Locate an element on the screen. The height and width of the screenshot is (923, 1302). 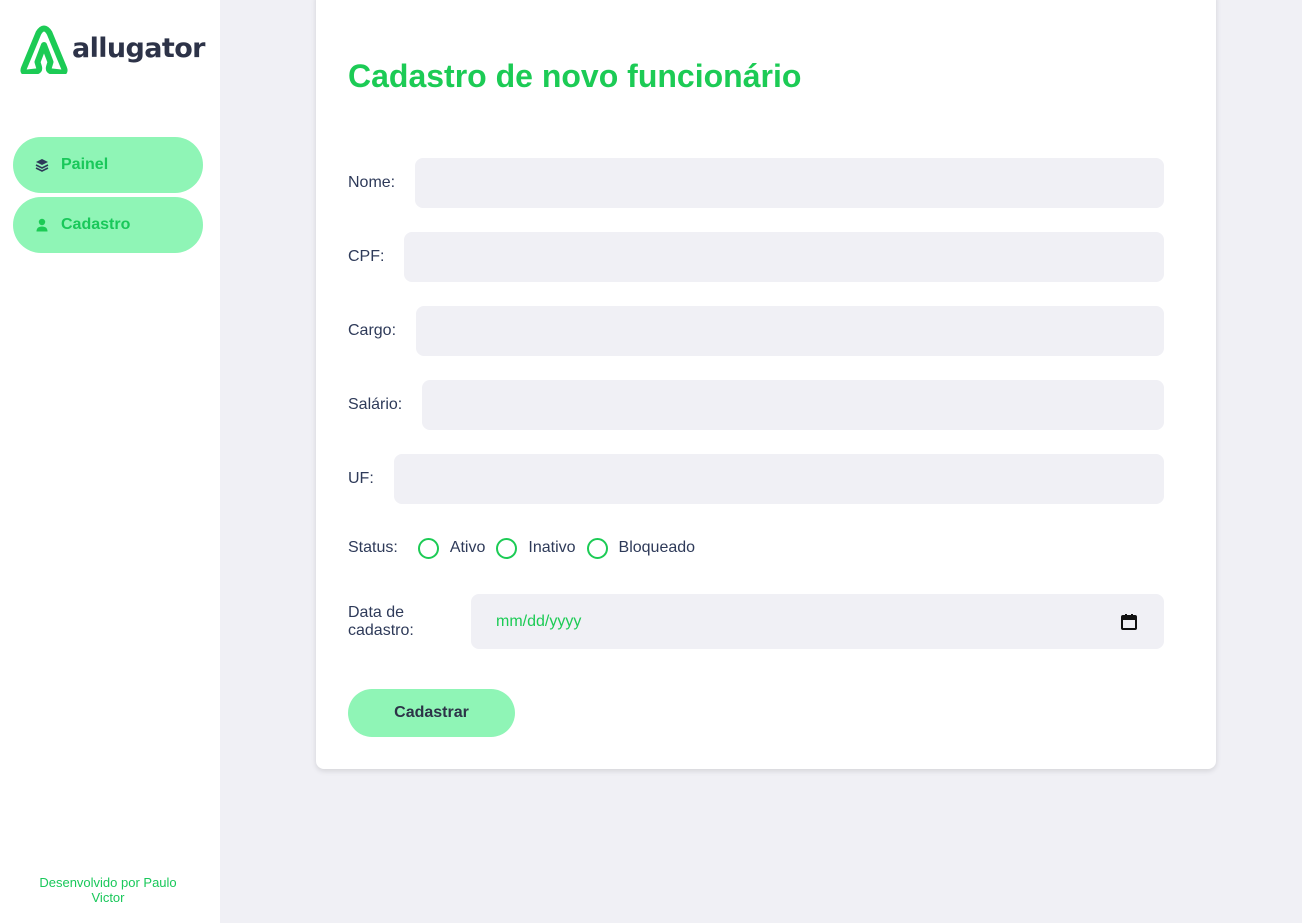
footer-line-2: Victor is located at coordinates (108, 897).